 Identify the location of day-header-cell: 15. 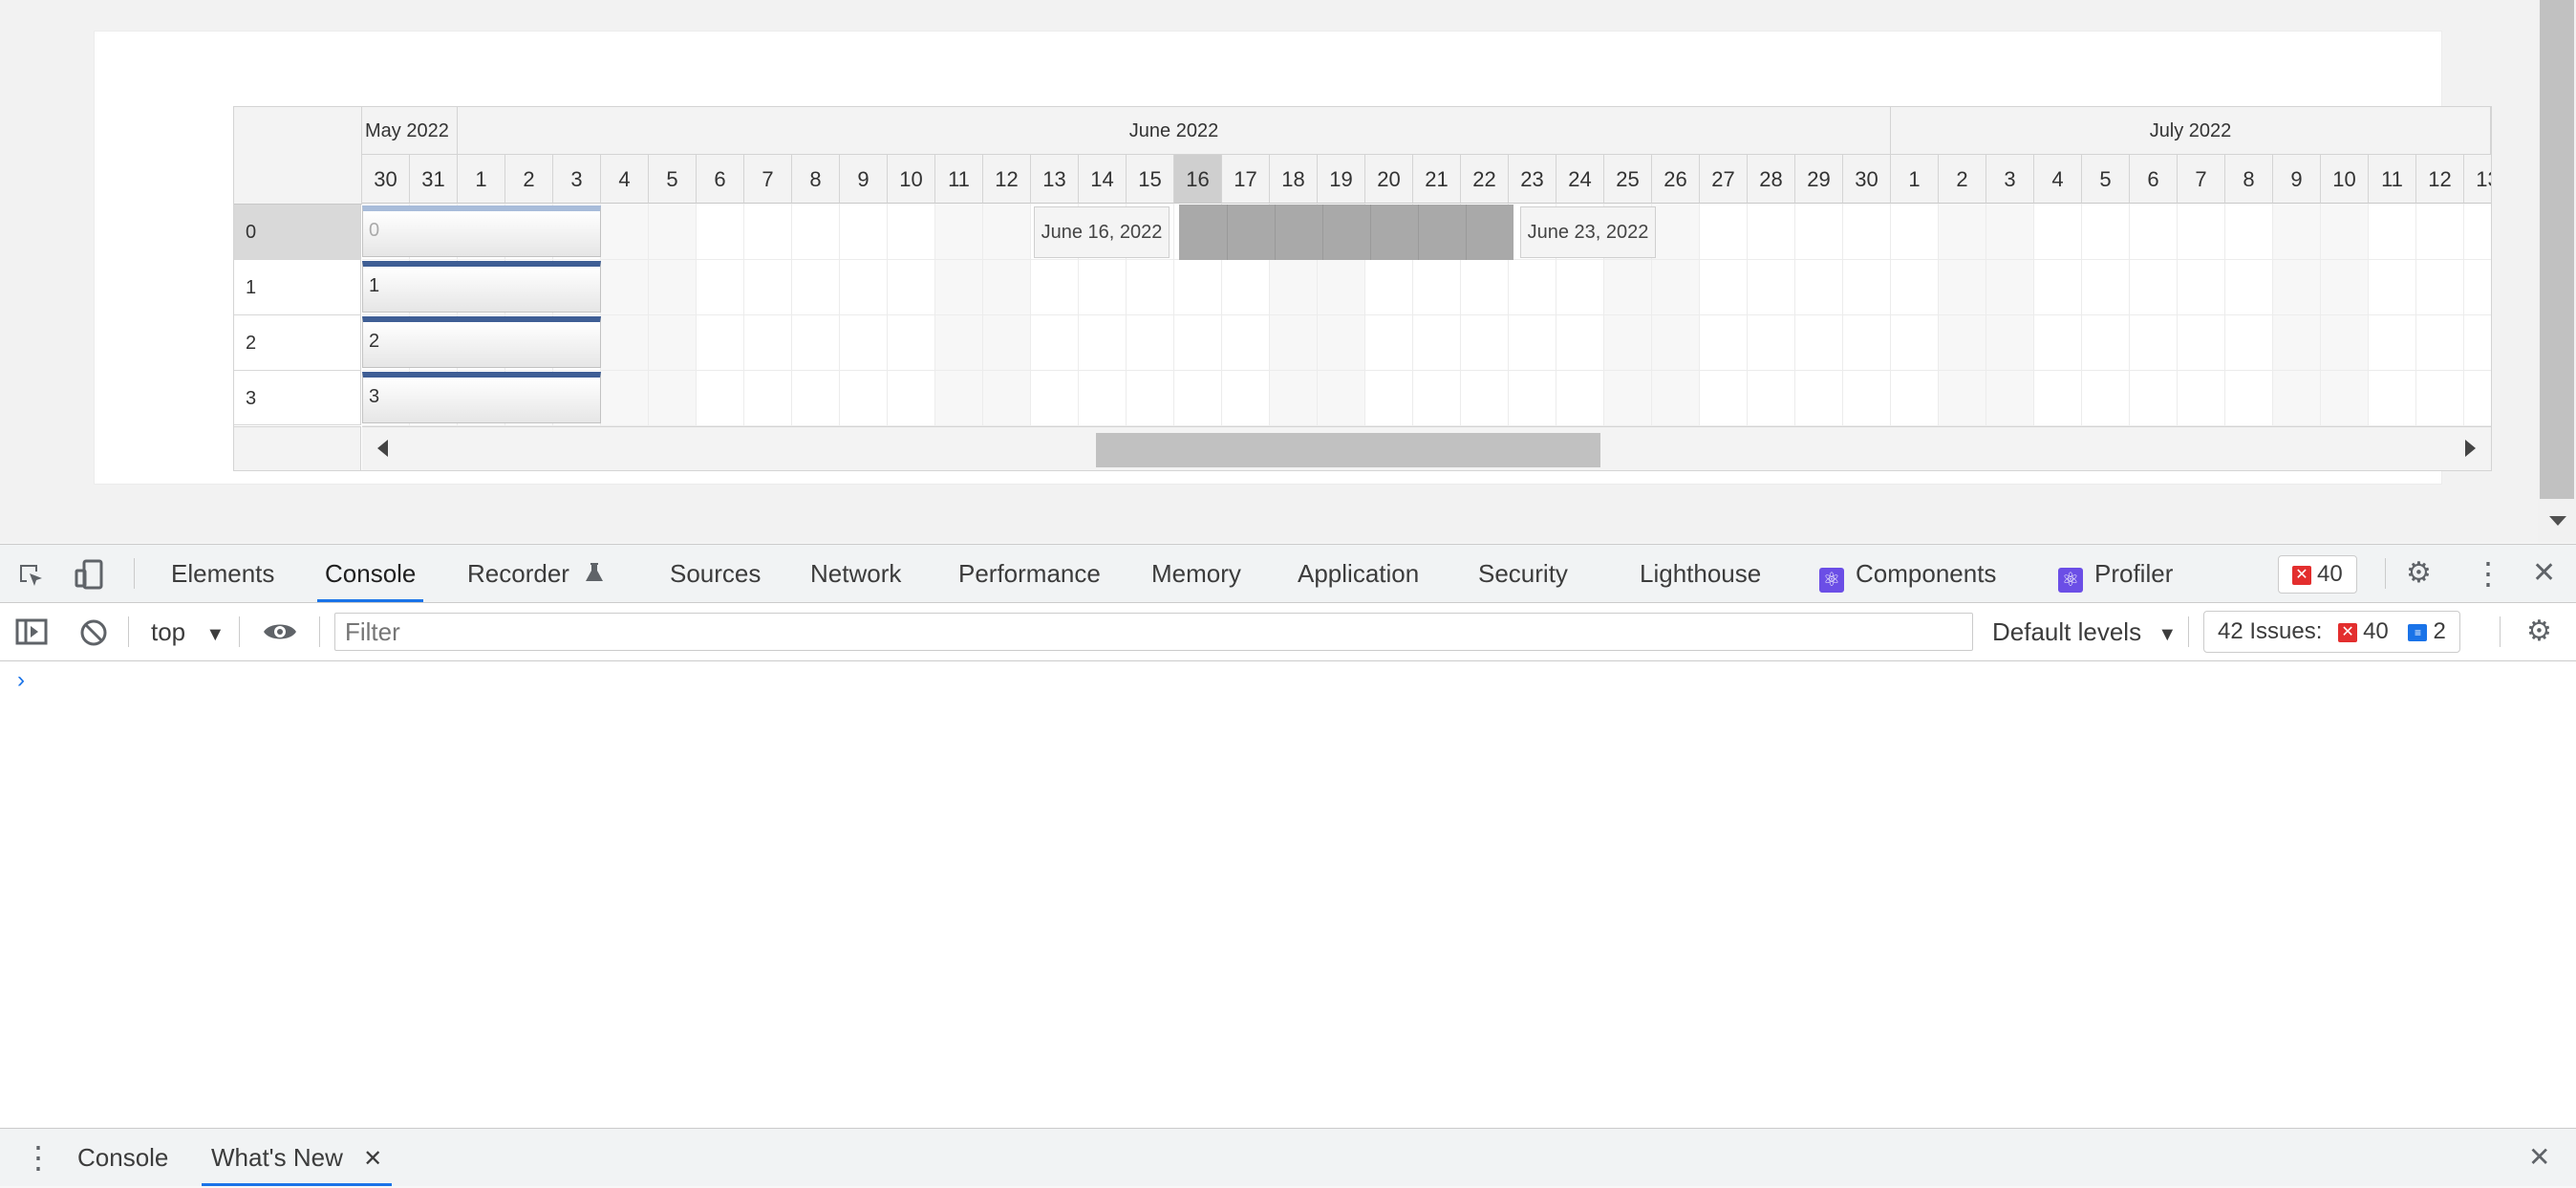
(1150, 179).